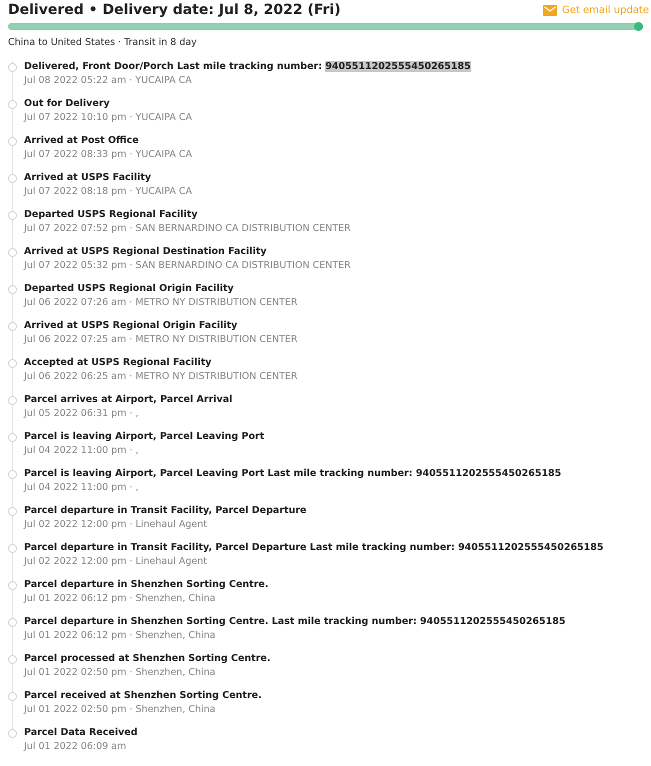  I want to click on event-detail: Jul 06 2022 07:26 am · METRO NY DISTRIBUTION CENTER, so click(161, 303).